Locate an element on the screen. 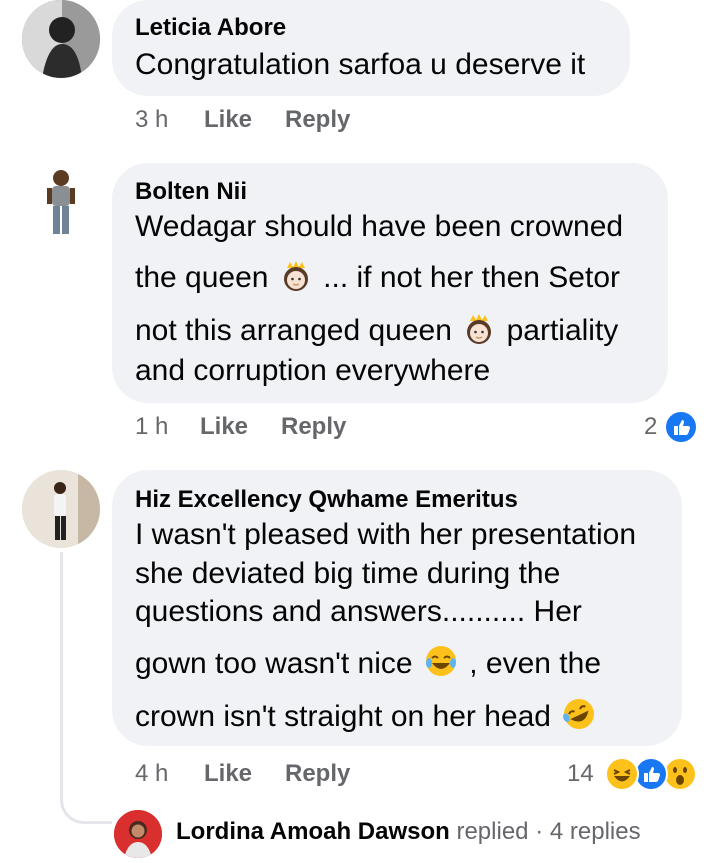  reply-author: Lordina Amoah Dawson is located at coordinates (313, 831).